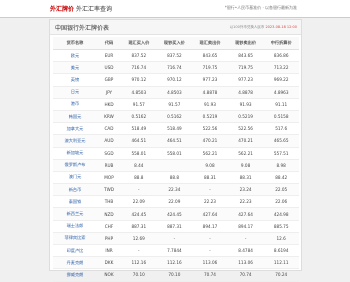 The height and width of the screenshot is (282, 350). I want to click on brand: 外汇牌价 外汇汇率查询, so click(81, 8).